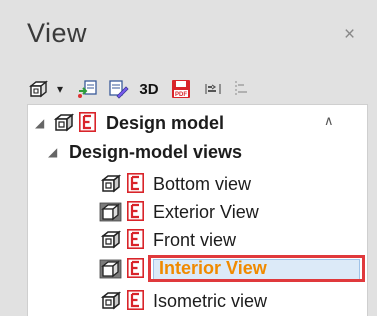  What do you see at coordinates (181, 89) in the screenshot?
I see `save-pdf-icon: PDF` at bounding box center [181, 89].